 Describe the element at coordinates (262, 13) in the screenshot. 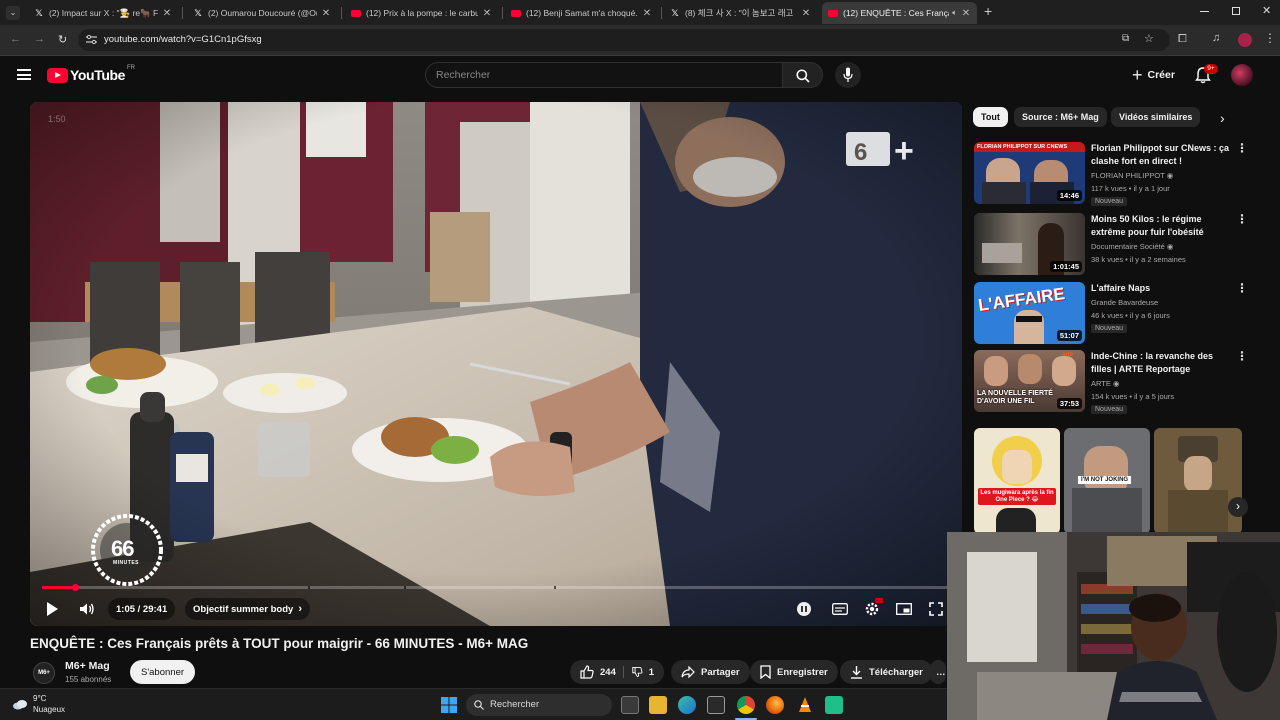

I see `browser-tab: 𝕏 (2) Oumarou Doucouré (@Oum ✕` at that location.